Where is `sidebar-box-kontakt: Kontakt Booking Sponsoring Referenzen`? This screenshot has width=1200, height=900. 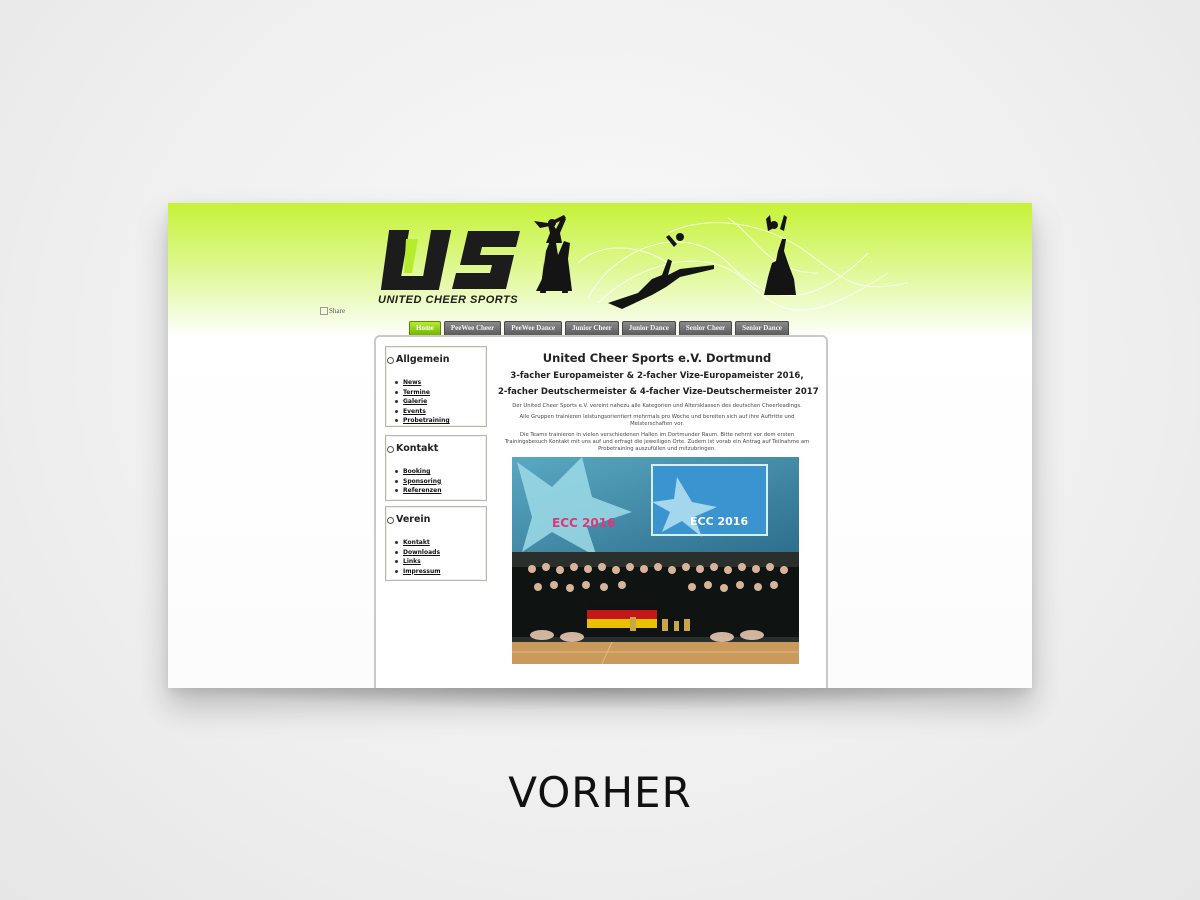
sidebar-box-kontakt: Kontakt Booking Sponsoring Referenzen is located at coordinates (436, 468).